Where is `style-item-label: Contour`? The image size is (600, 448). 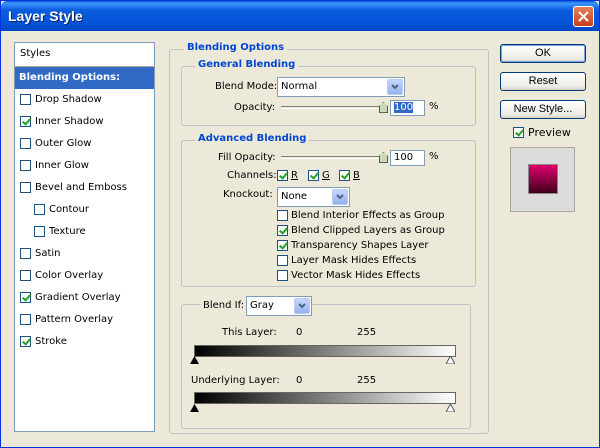 style-item-label: Contour is located at coordinates (69, 209).